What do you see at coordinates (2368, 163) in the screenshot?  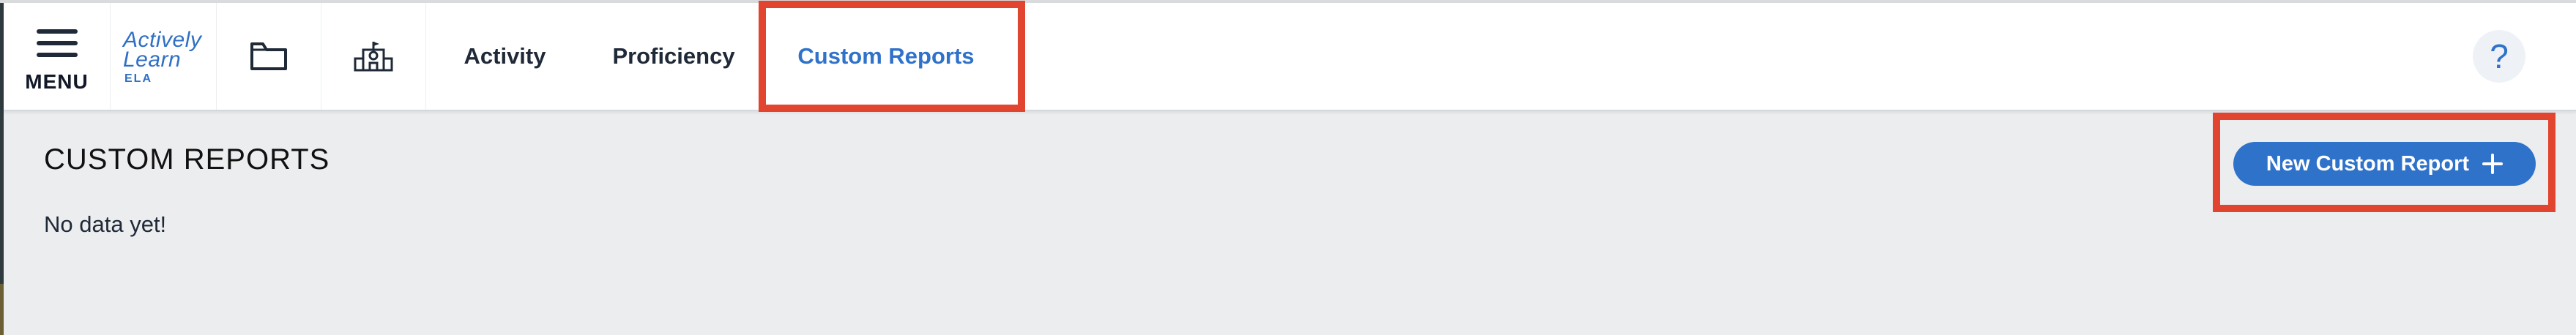 I see `new-custom-report-label: New Custom Report` at bounding box center [2368, 163].